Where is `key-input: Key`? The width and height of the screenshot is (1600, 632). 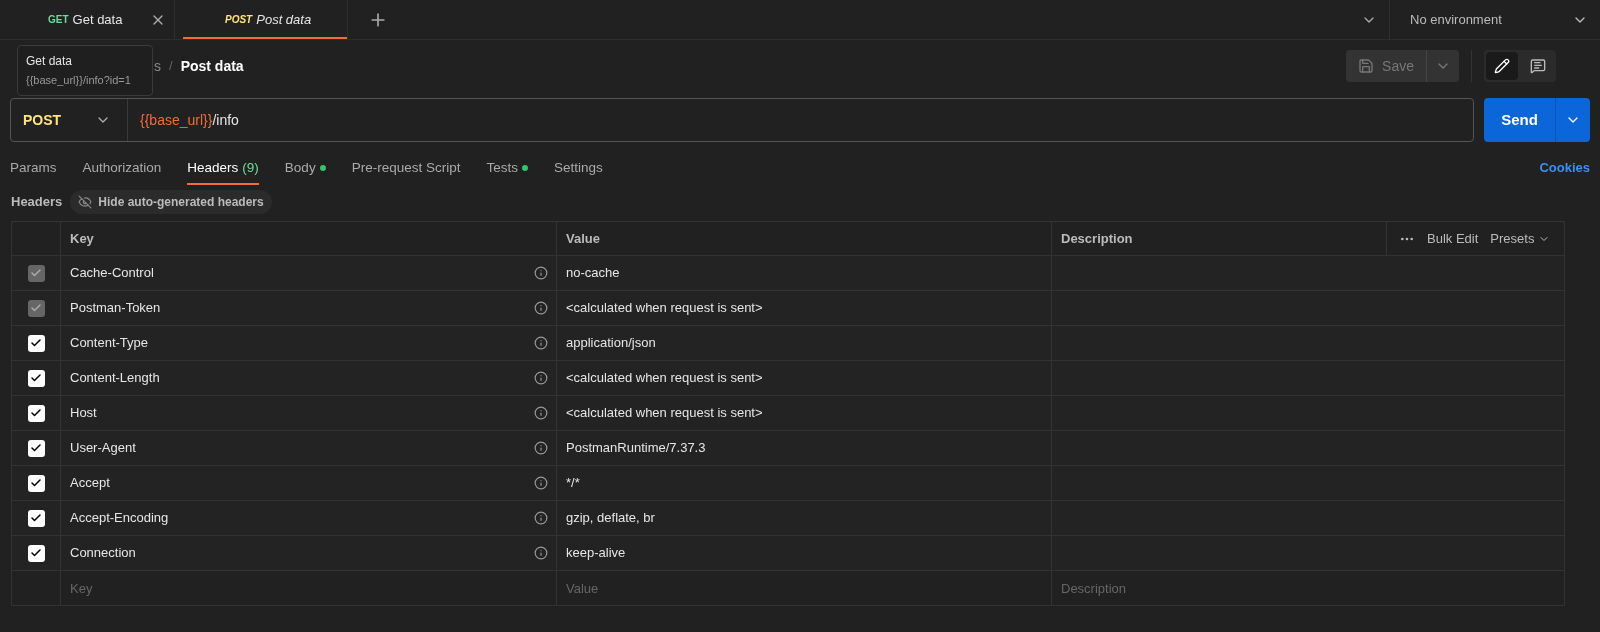 key-input: Key is located at coordinates (308, 588).